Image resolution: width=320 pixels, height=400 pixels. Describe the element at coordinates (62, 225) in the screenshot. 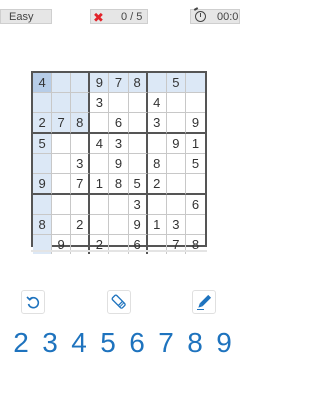

I see `board-cell-r8c2` at that location.